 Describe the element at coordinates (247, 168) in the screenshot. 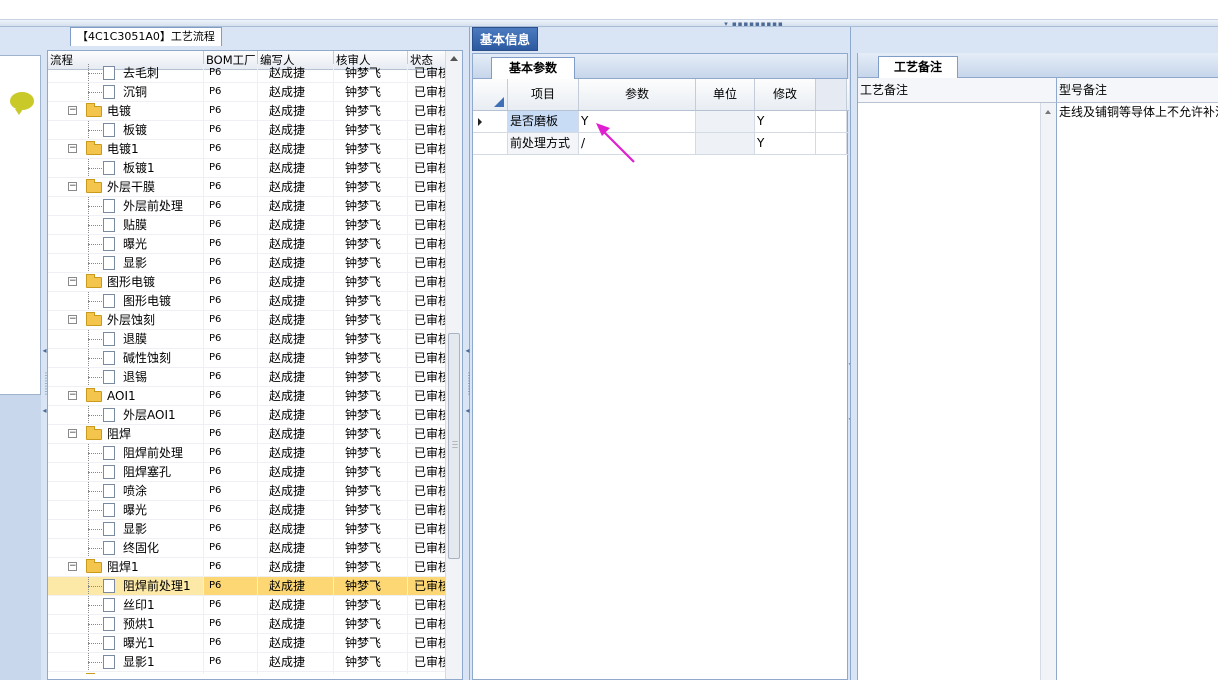

I see `tree-row: 板镀1 P6赵成捷钟梦飞已审核` at that location.